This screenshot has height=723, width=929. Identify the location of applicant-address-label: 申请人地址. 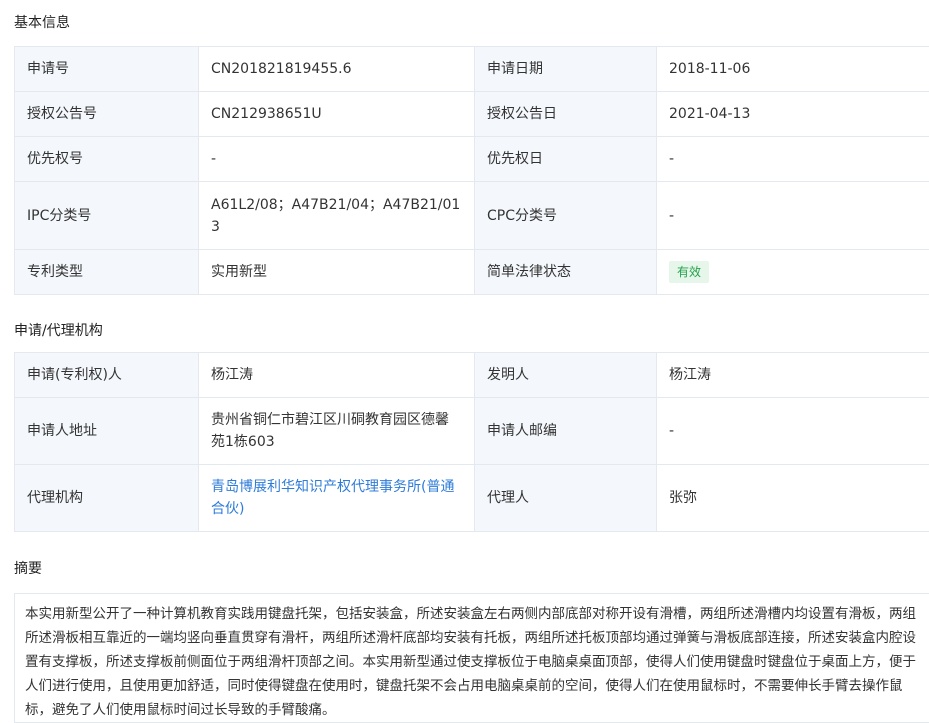
(107, 431).